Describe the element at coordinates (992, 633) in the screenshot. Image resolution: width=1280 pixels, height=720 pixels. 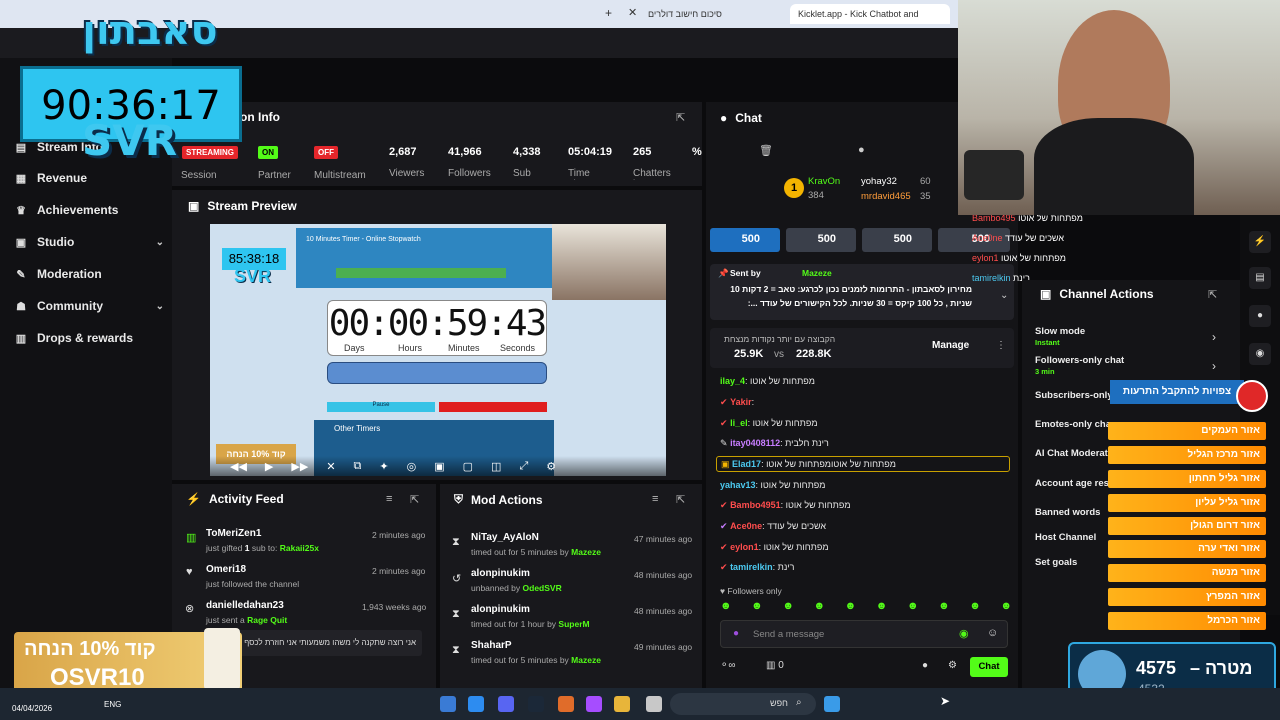
I see `smile-icon: ☺` at that location.